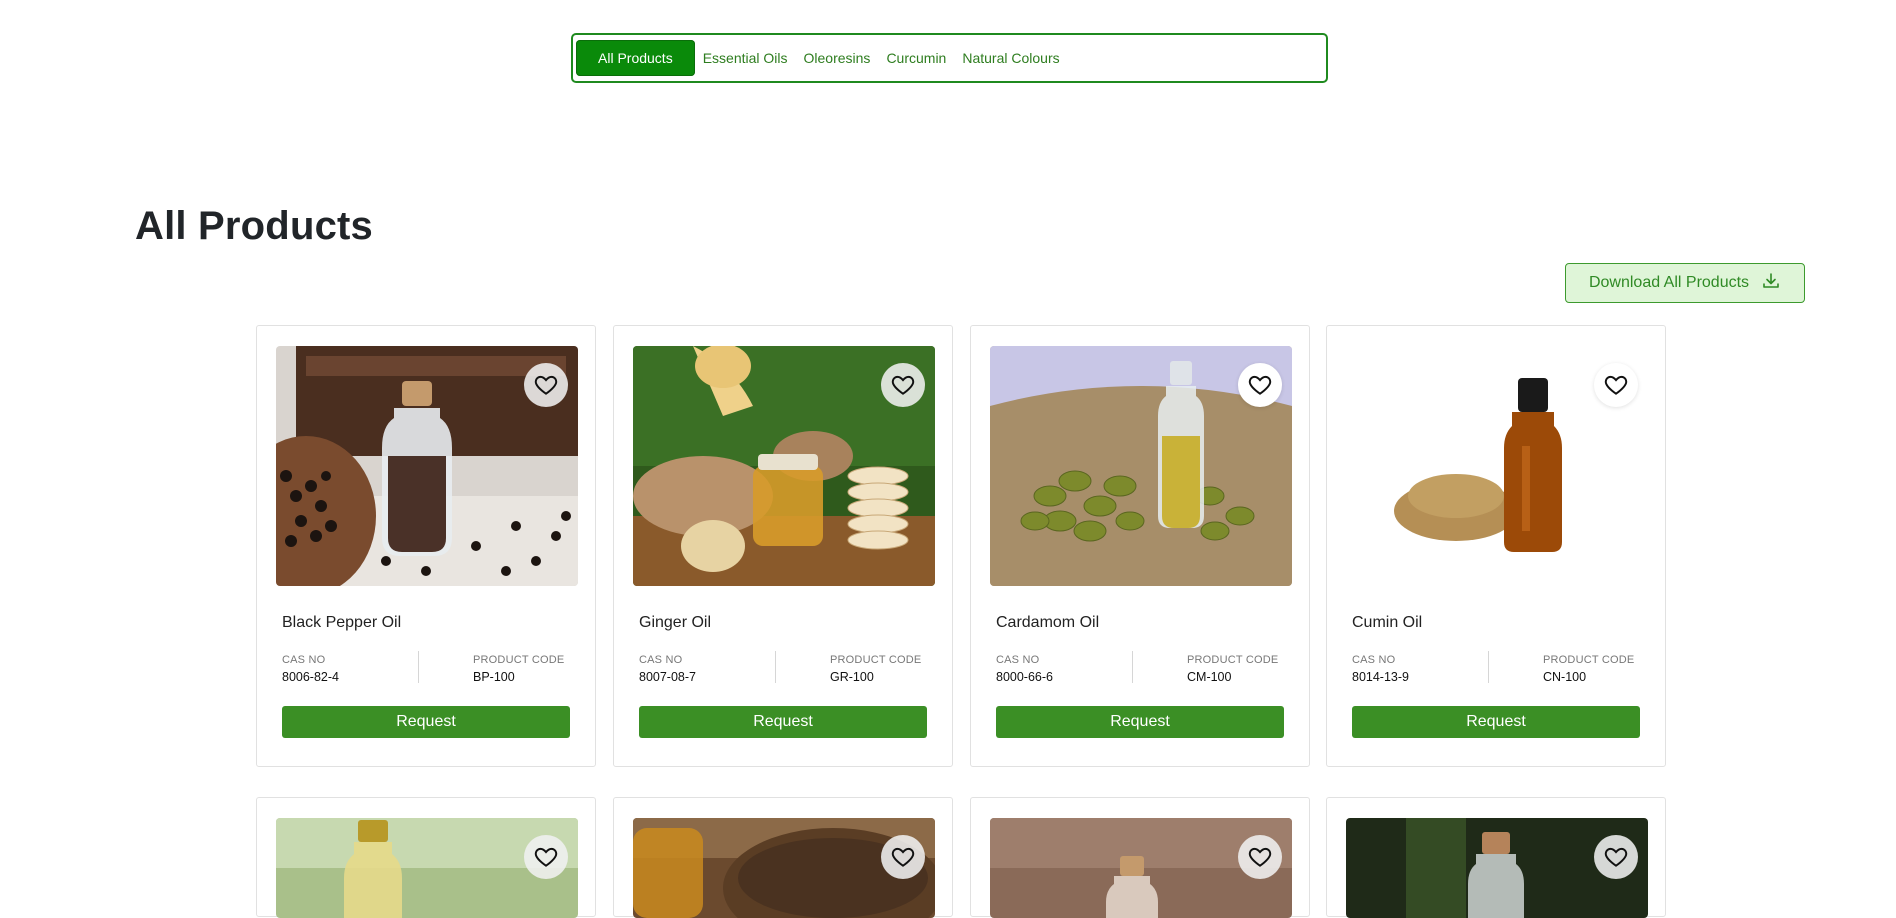  What do you see at coordinates (635, 58) in the screenshot?
I see `tab-all-products: All Products` at bounding box center [635, 58].